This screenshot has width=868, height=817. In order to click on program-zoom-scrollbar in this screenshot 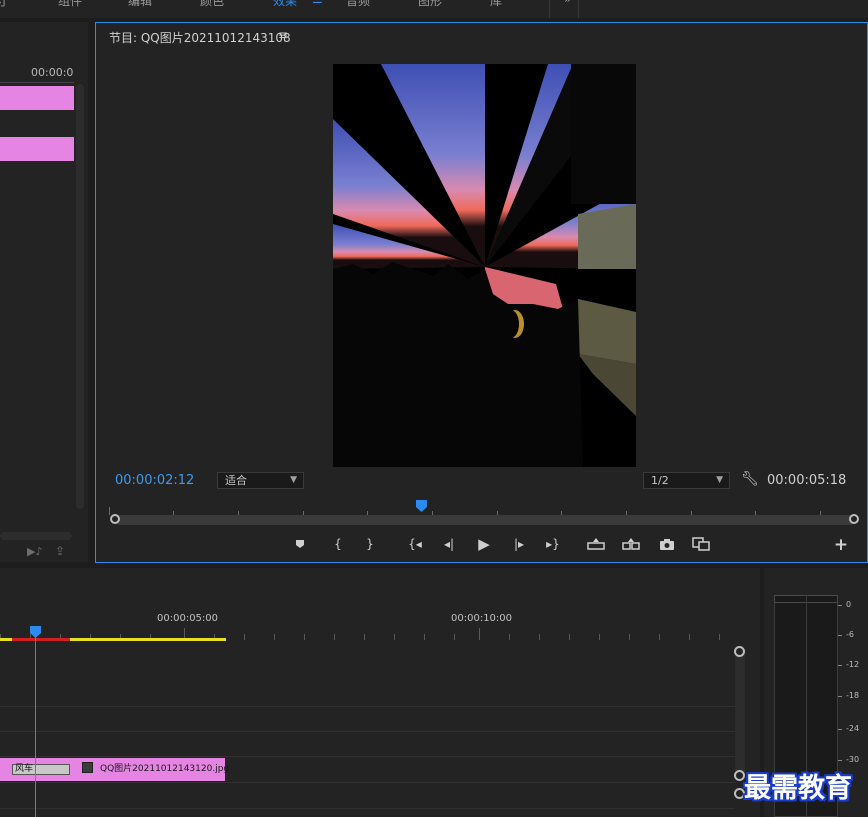, I will do `click(485, 520)`.